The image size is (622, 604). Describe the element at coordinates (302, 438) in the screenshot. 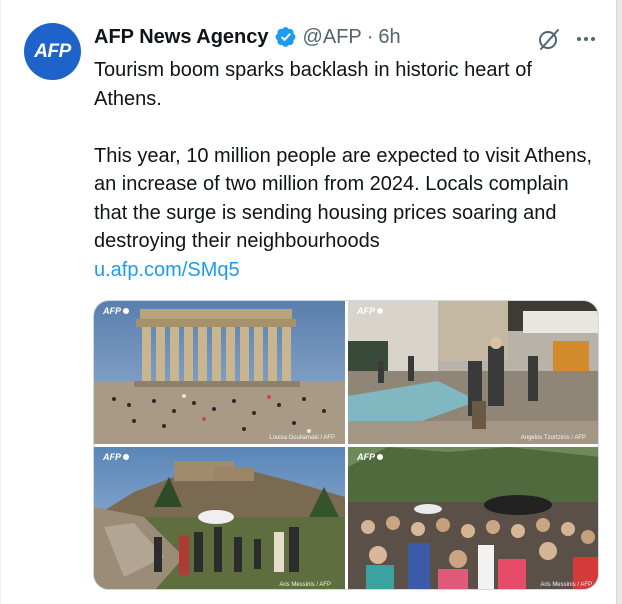

I see `photo-credit: Louisa Gouliamaki / AFP` at that location.